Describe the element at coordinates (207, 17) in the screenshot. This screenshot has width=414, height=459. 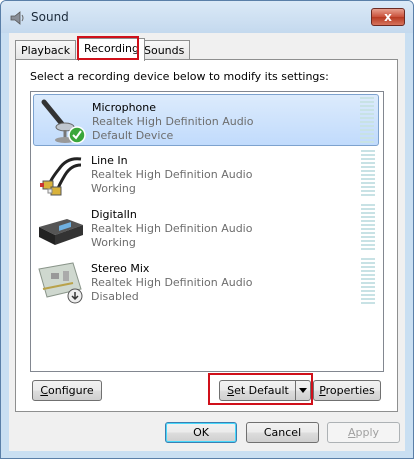
I see `title-bar: Sound x` at that location.